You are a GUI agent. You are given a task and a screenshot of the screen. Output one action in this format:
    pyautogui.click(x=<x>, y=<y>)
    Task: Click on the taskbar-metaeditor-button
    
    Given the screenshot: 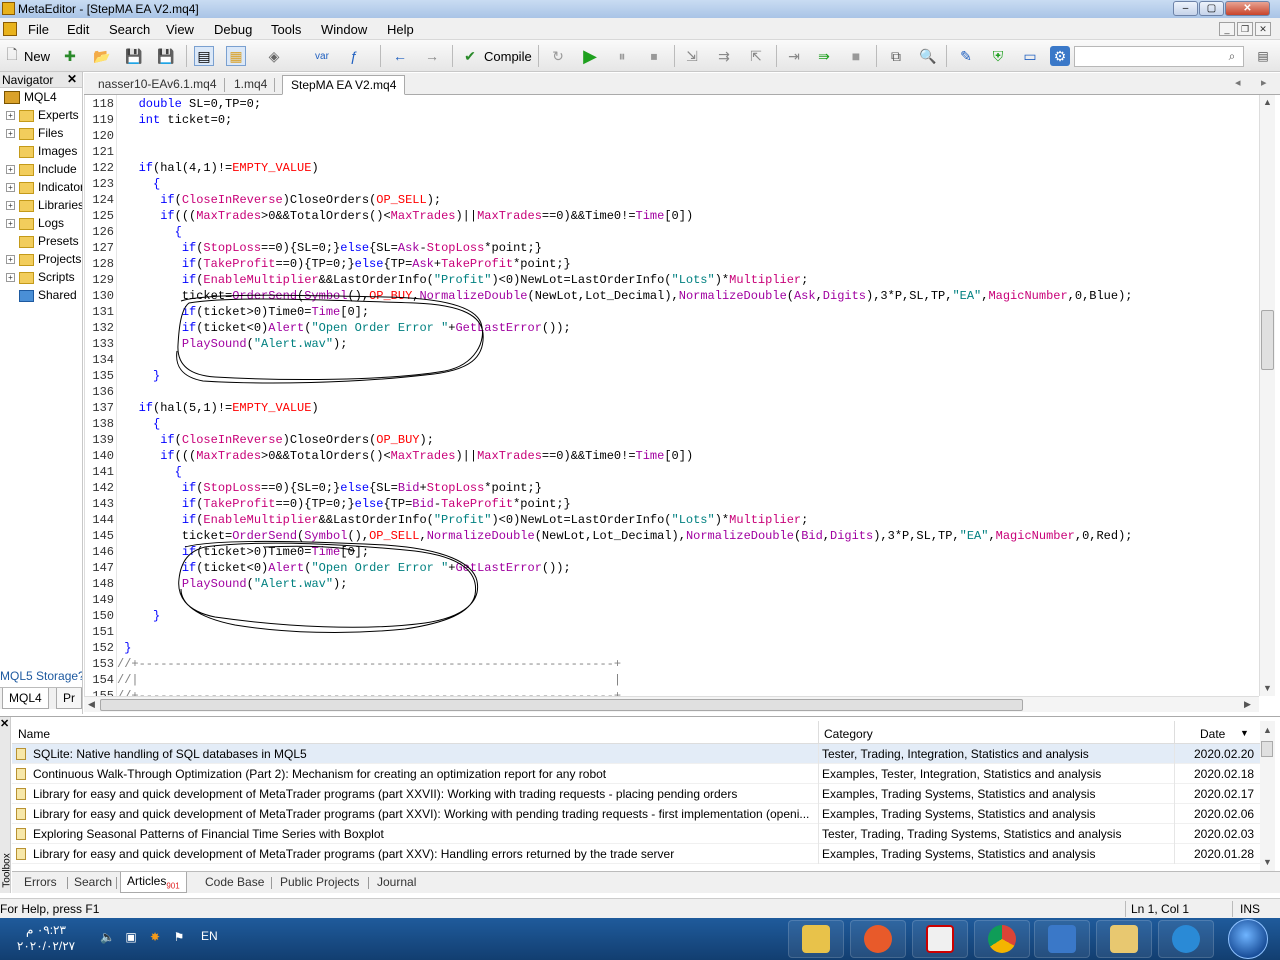 What is the action you would take?
    pyautogui.click(x=816, y=939)
    